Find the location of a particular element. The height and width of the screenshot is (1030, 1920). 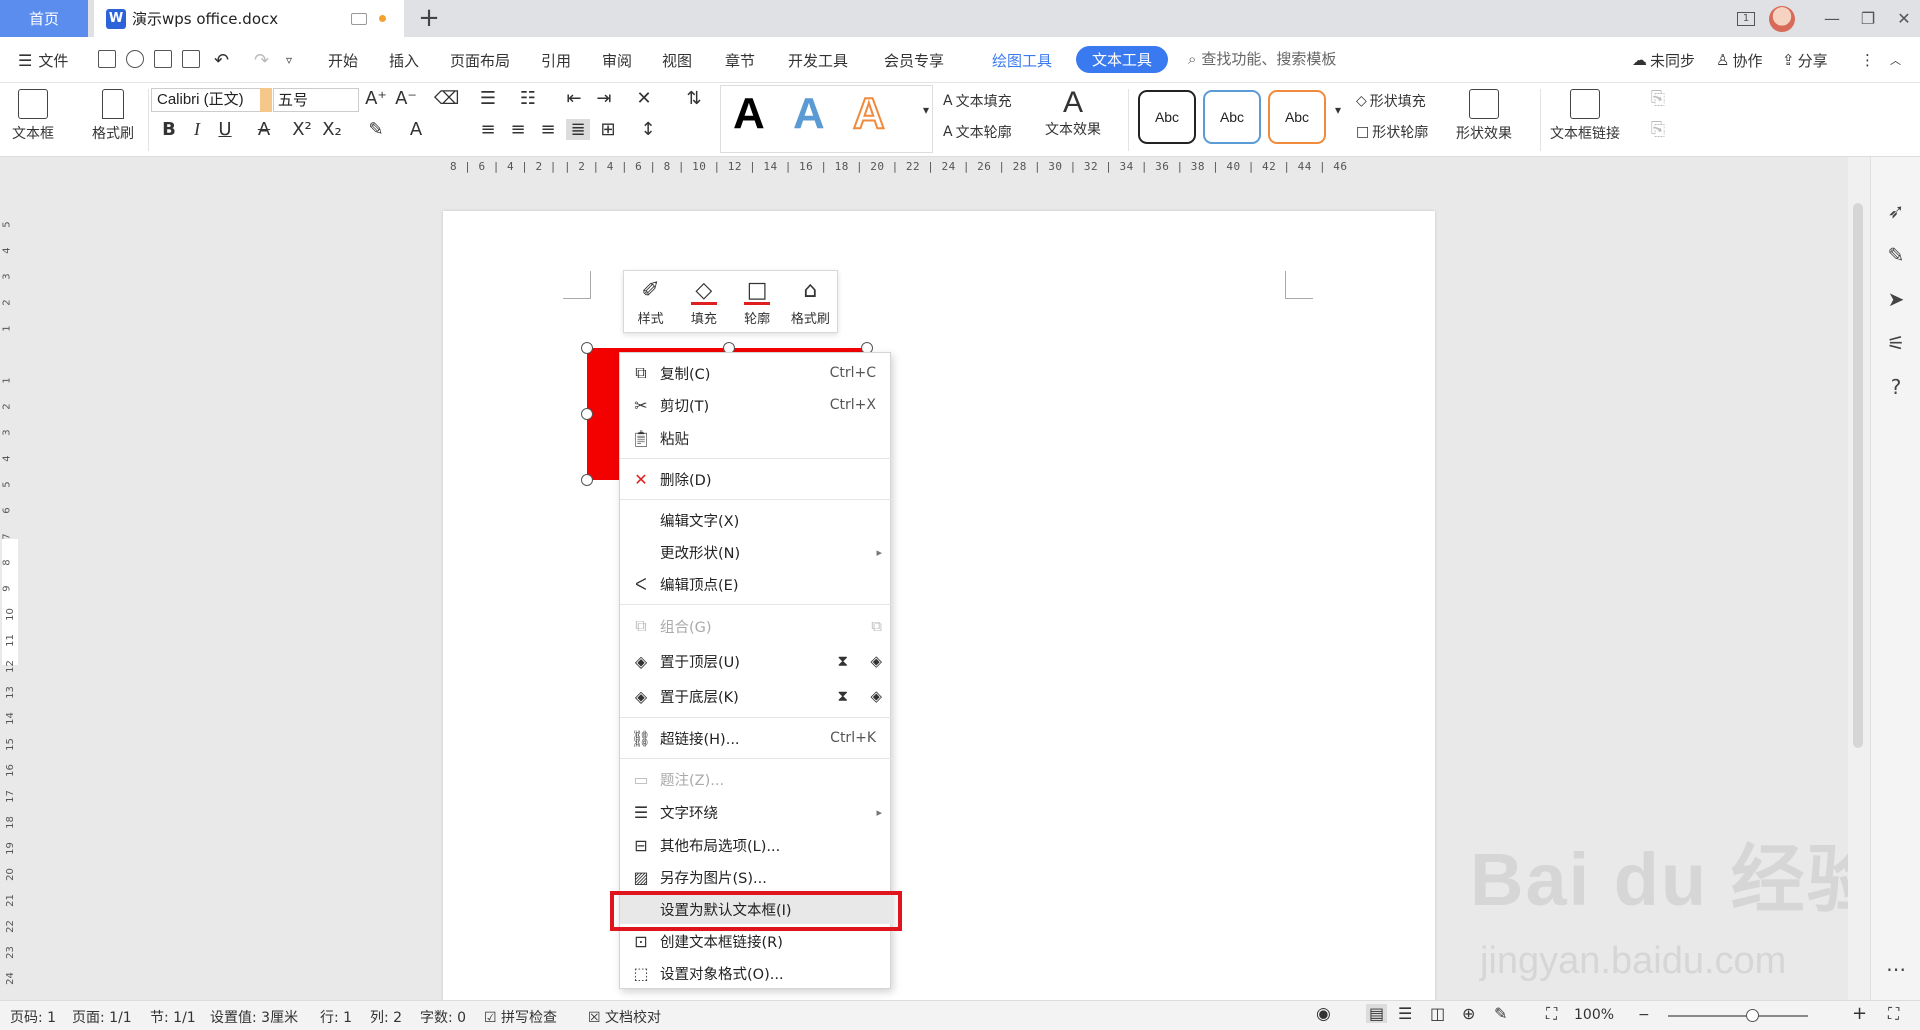

menu-tab-page-layout: 页面布局 is located at coordinates (480, 60).